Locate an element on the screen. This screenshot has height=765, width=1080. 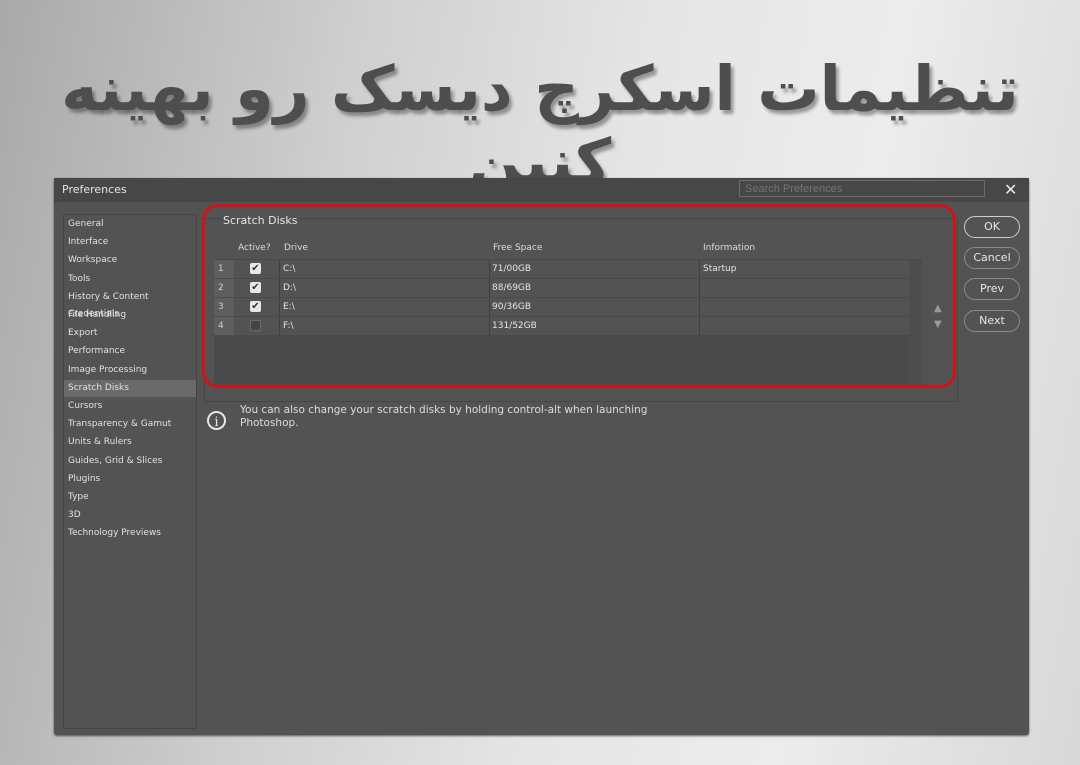
group-label: Scratch Disks is located at coordinates (260, 220).